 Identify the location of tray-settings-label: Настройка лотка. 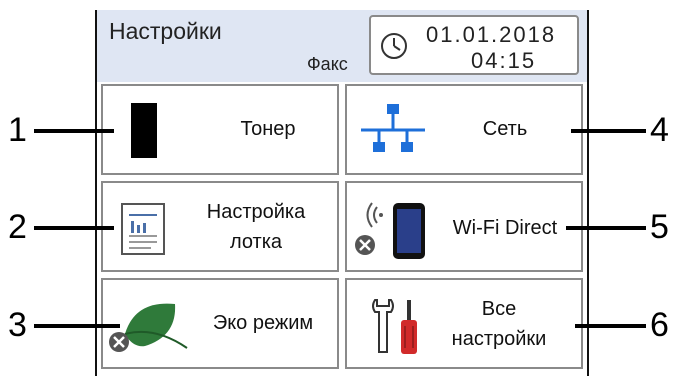
(256, 227).